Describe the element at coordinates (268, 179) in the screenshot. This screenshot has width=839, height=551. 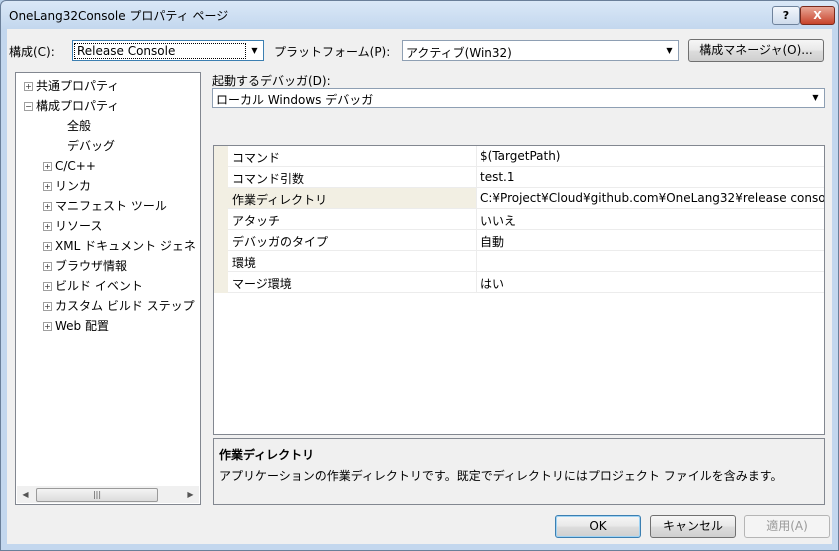
I see `property-name: コマンド引数` at that location.